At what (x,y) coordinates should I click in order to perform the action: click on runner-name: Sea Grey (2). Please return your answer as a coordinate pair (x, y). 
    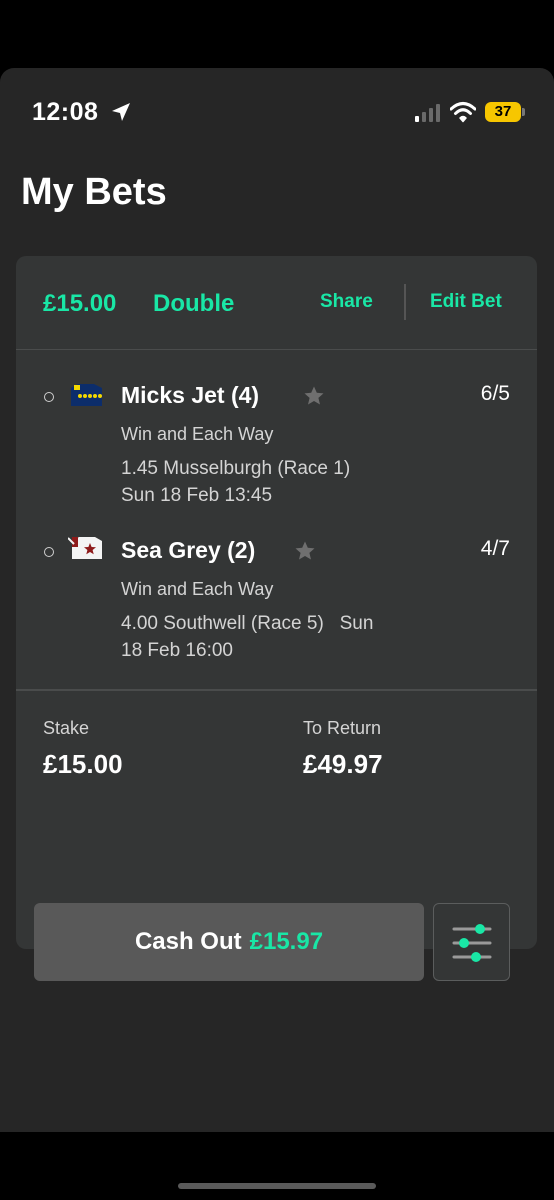
    Looking at the image, I should click on (188, 550).